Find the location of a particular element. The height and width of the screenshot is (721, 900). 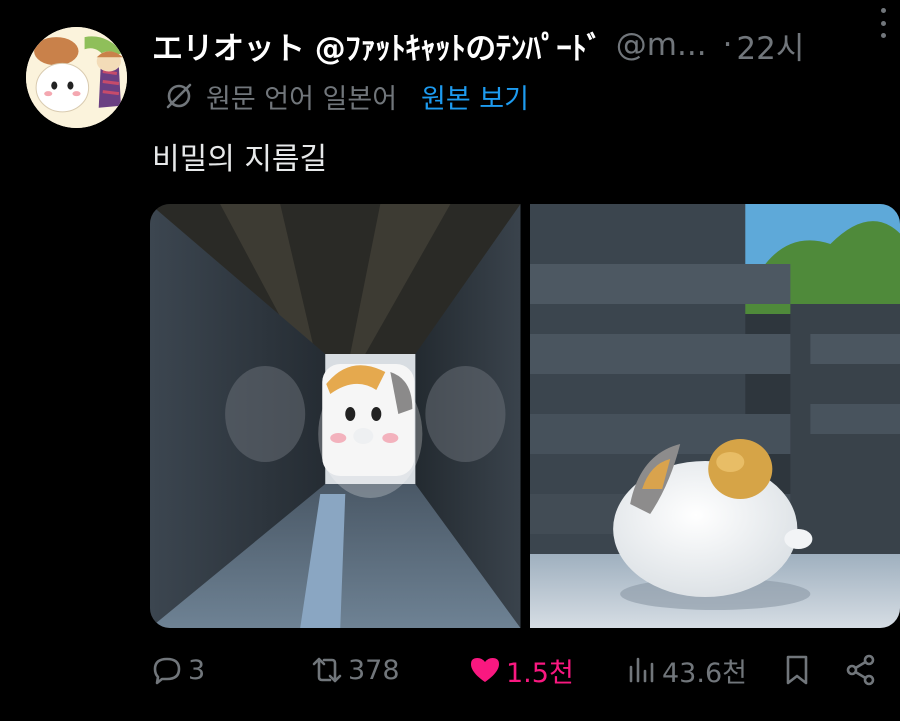

retweet-count: 378 is located at coordinates (374, 670).